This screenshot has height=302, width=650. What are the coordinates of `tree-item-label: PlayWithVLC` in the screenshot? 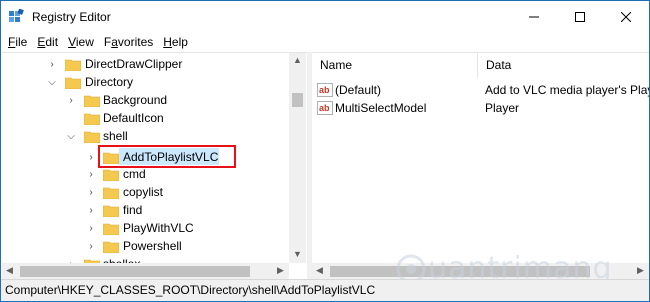 It's located at (158, 228).